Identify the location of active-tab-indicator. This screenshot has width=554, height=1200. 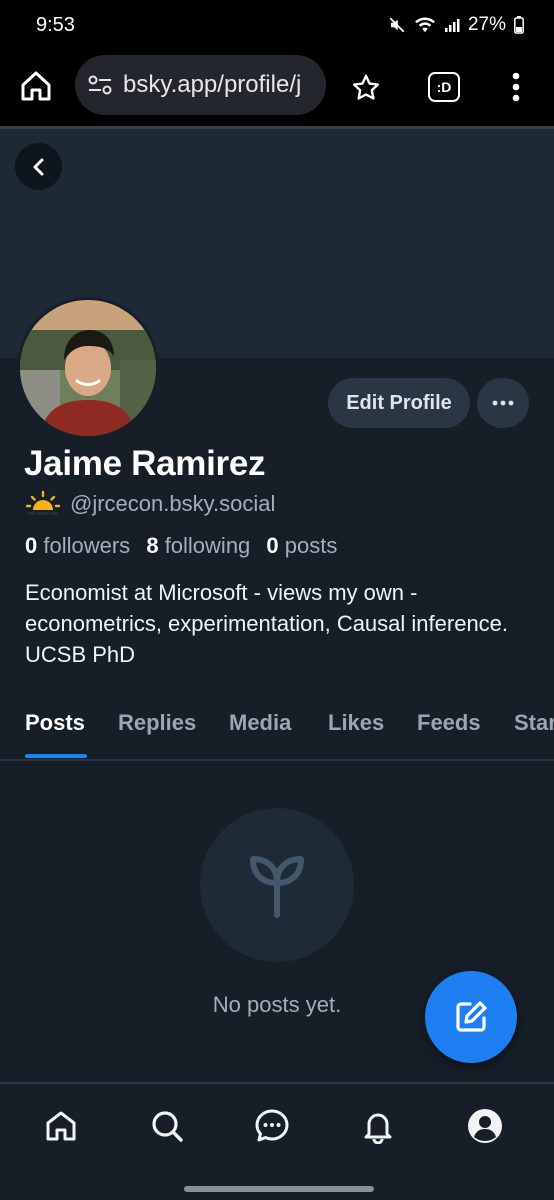
(56, 756).